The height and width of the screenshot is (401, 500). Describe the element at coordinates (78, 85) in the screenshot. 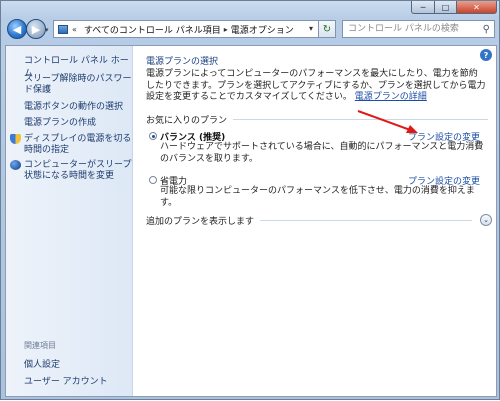

I see `sidebar-link-wake-password: スリープ解除時のパスワード保護` at that location.